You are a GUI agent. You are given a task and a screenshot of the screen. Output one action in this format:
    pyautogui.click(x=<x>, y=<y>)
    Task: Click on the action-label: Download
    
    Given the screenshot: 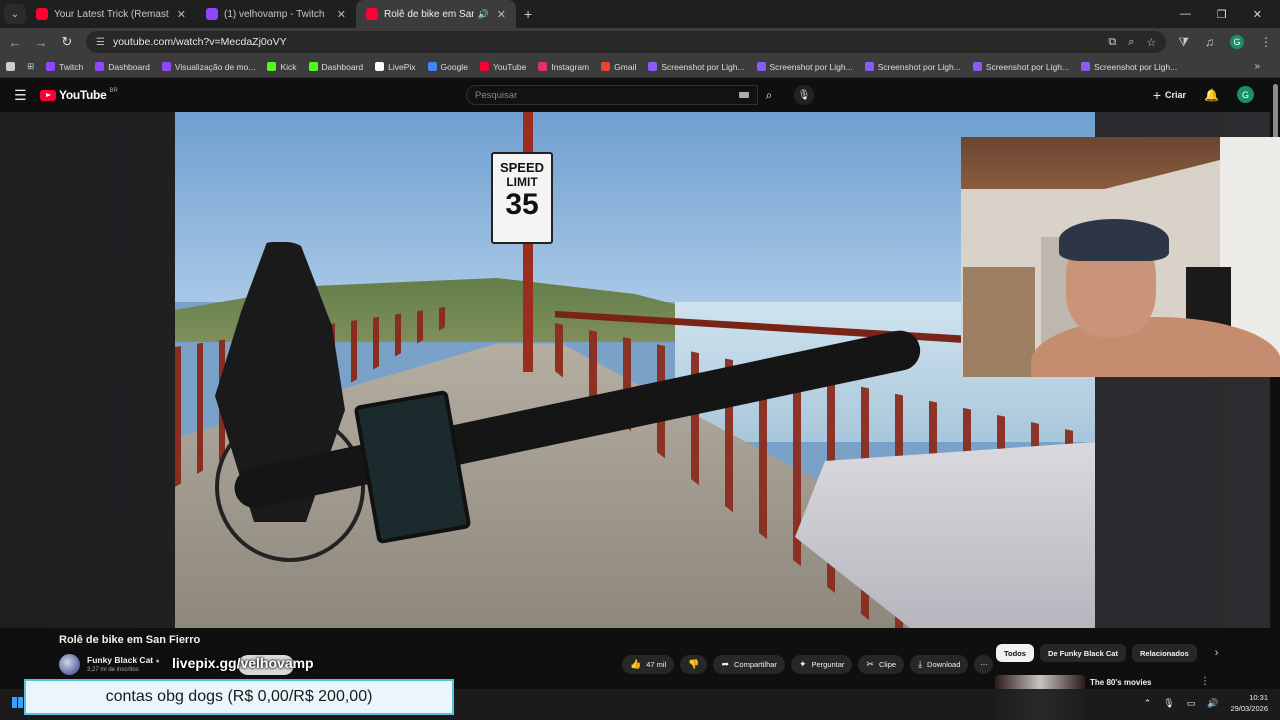 What is the action you would take?
    pyautogui.click(x=944, y=664)
    